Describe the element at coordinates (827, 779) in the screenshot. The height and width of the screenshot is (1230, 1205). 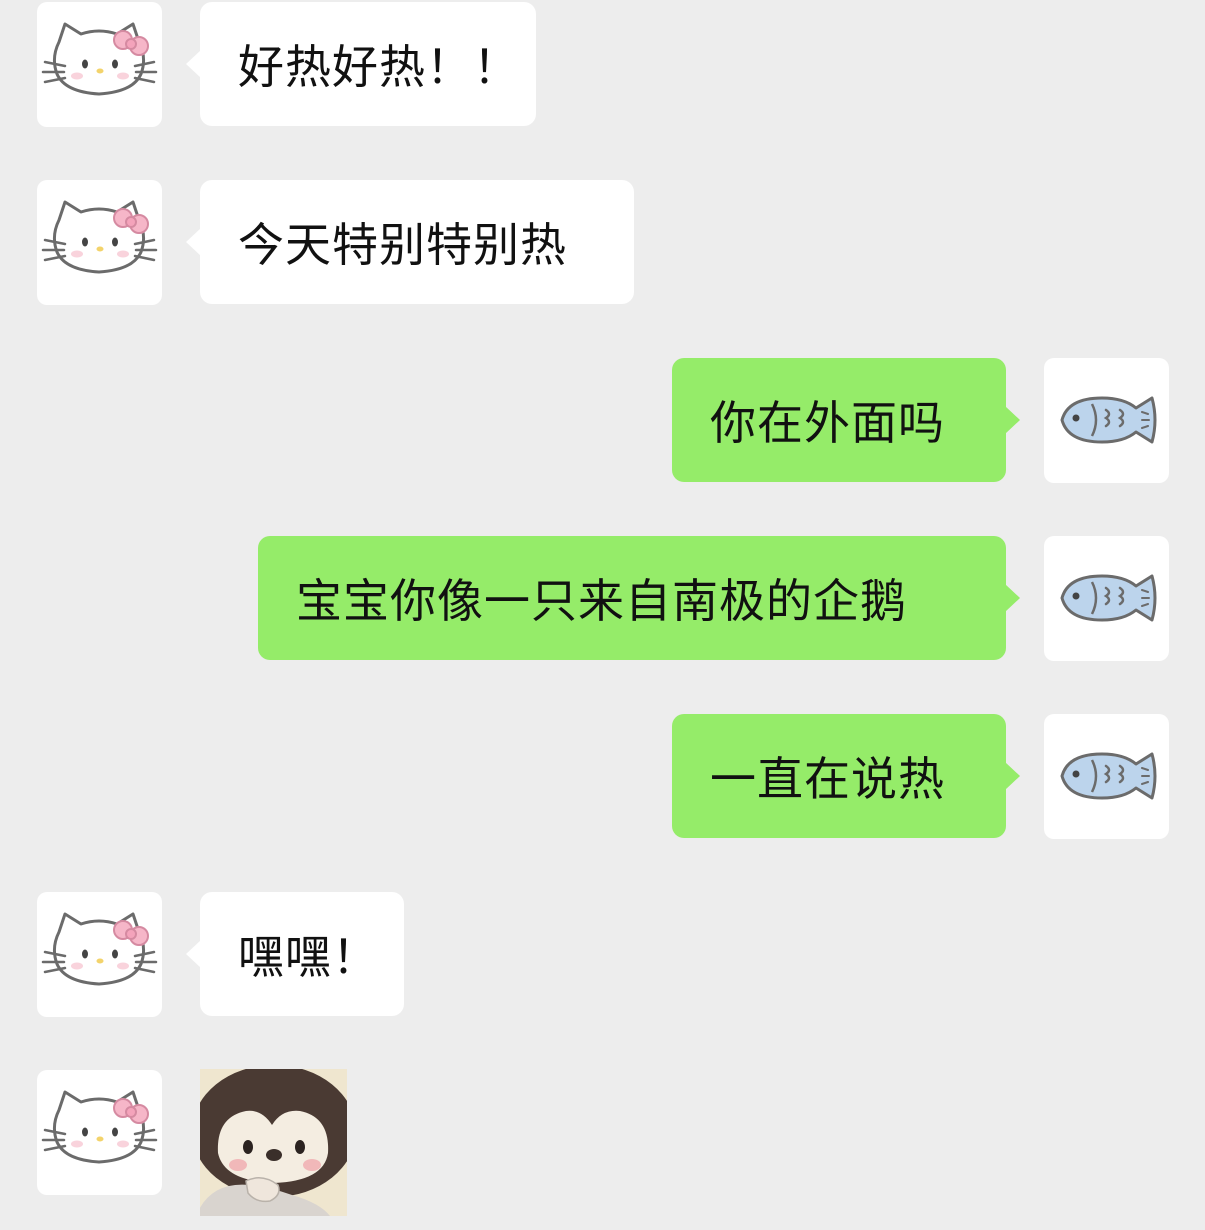
I see `message-text: 一直在说热` at that location.